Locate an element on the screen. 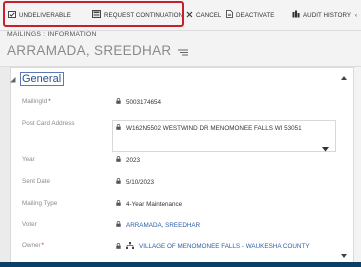 The height and width of the screenshot is (267, 361). mailing-id-text: 5003174654 is located at coordinates (144, 102).